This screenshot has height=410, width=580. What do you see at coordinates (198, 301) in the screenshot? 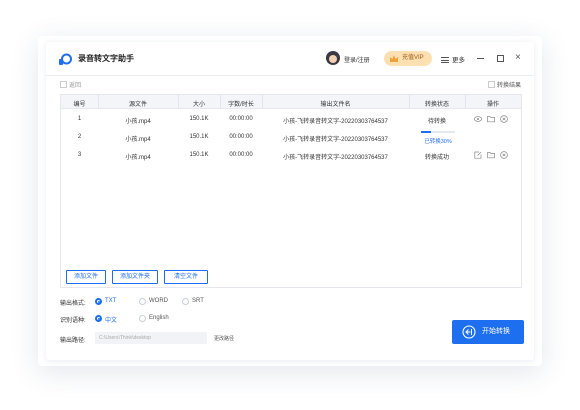
I see `format-srt-label: SRT` at bounding box center [198, 301].